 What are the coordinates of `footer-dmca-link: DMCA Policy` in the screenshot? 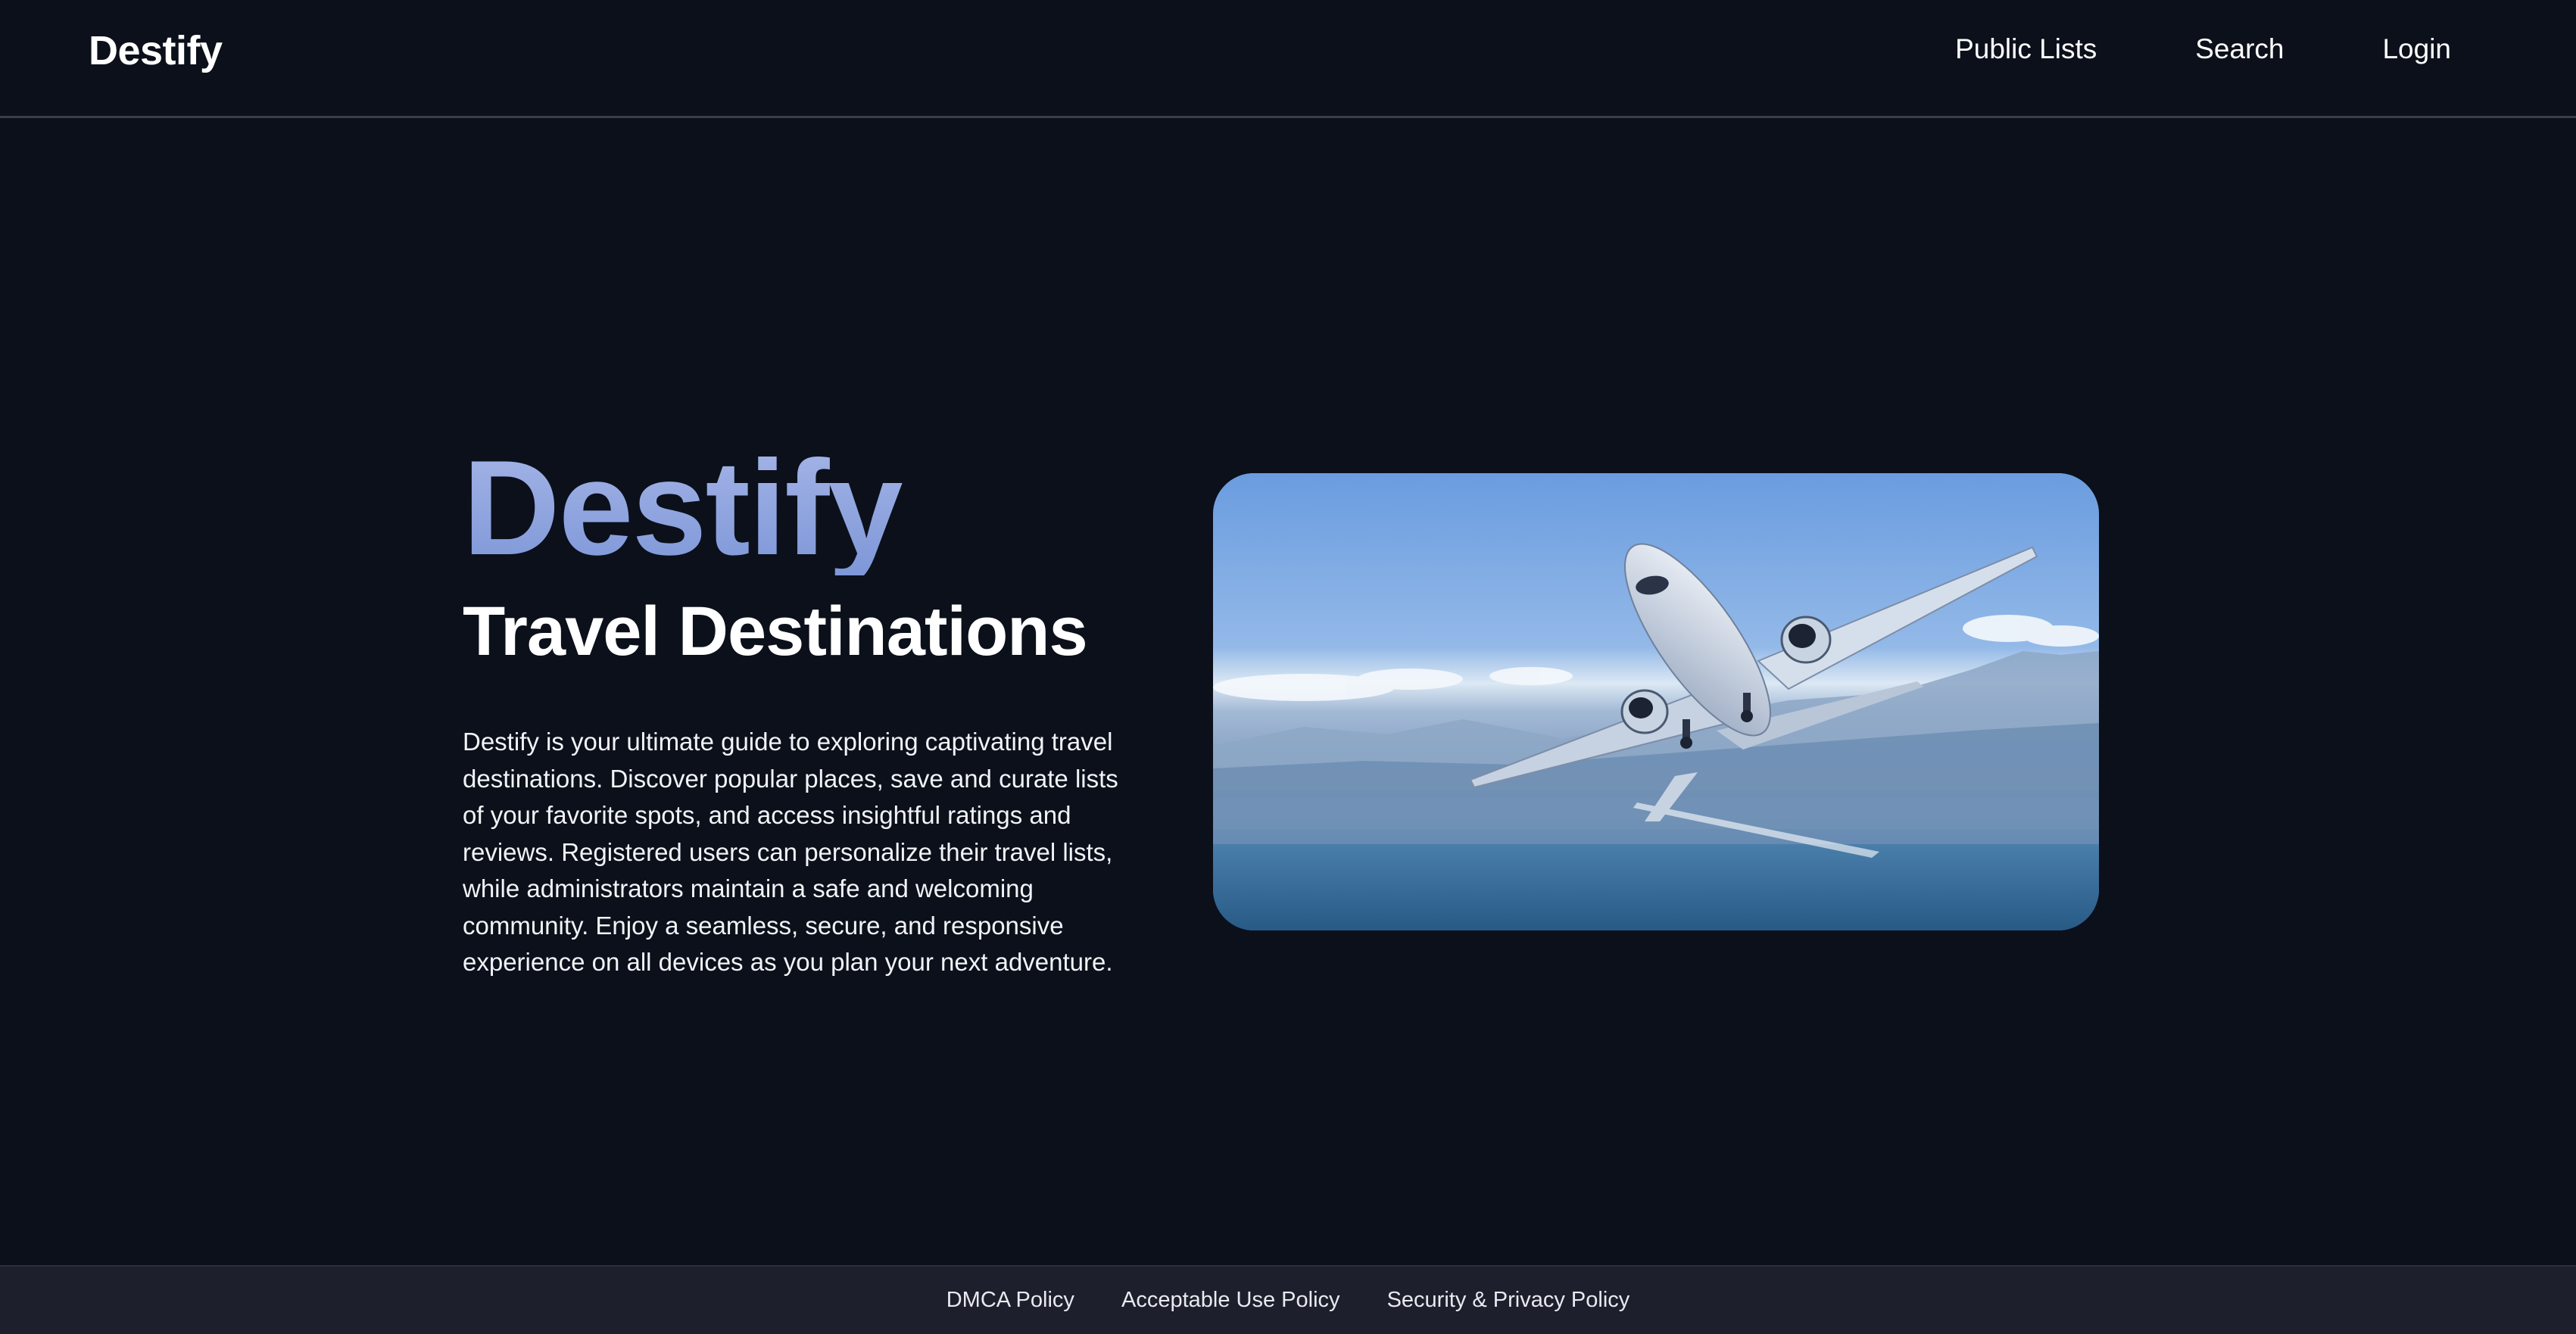 It's located at (1010, 1300).